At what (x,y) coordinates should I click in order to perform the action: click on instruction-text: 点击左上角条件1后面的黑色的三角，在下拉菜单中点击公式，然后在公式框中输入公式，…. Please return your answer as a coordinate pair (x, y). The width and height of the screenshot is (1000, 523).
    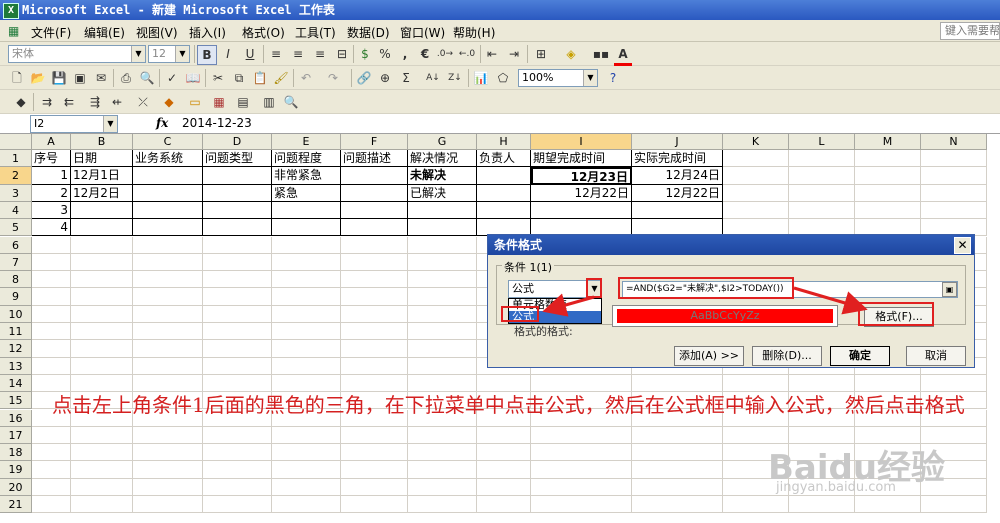
    Looking at the image, I should click on (508, 405).